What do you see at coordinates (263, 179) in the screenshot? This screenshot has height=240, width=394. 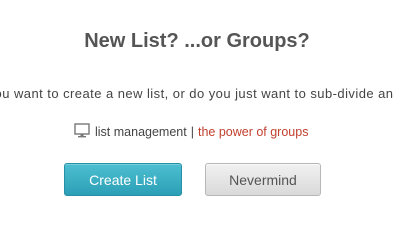 I see `nevermind-button: Nevermind` at bounding box center [263, 179].